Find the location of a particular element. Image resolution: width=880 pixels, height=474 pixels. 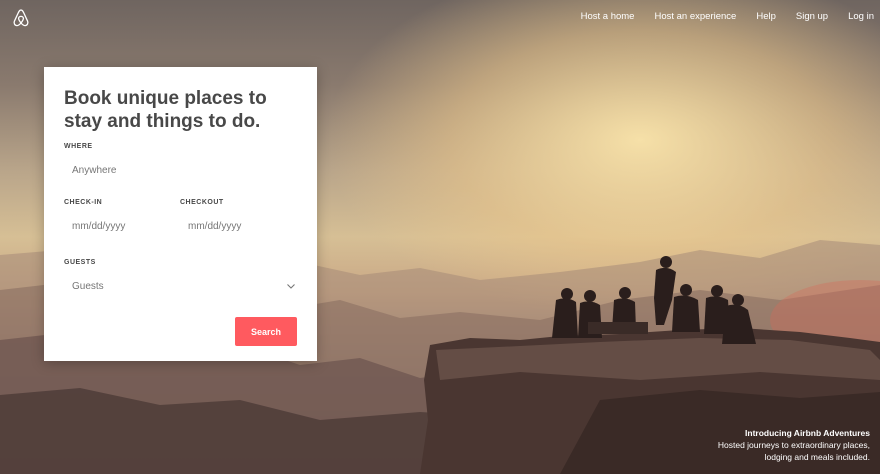

nav-help: Help is located at coordinates (766, 16).